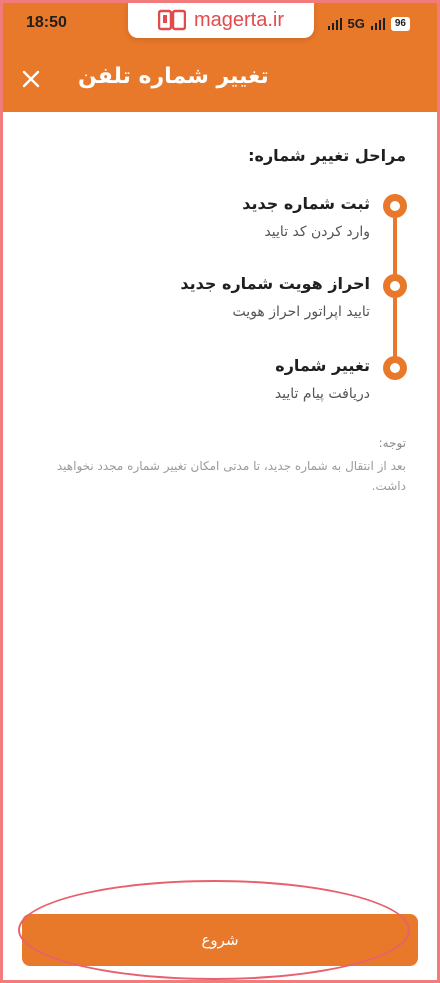 The height and width of the screenshot is (983, 440). I want to click on step-2-title: احراز هویت شماره جدید, so click(275, 283).